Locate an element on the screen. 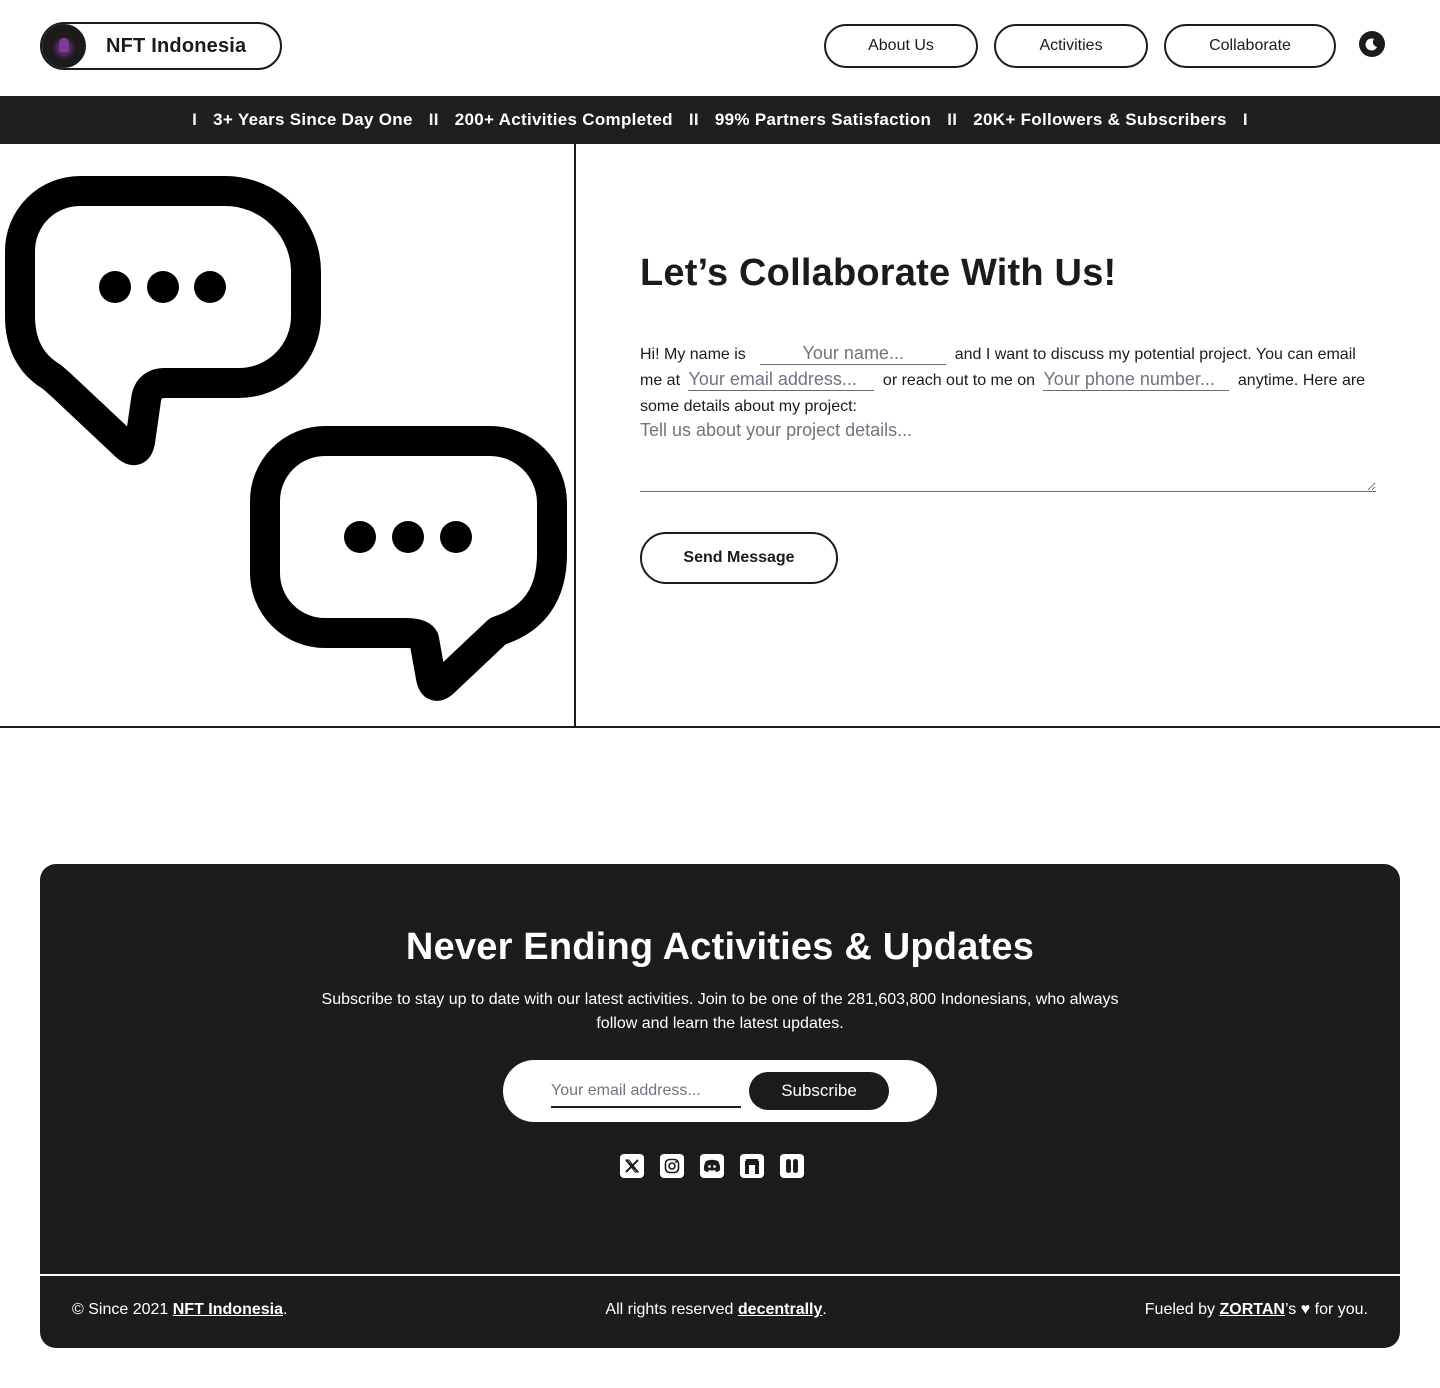  nav-collaborate-button: Collaborate is located at coordinates (1250, 46).